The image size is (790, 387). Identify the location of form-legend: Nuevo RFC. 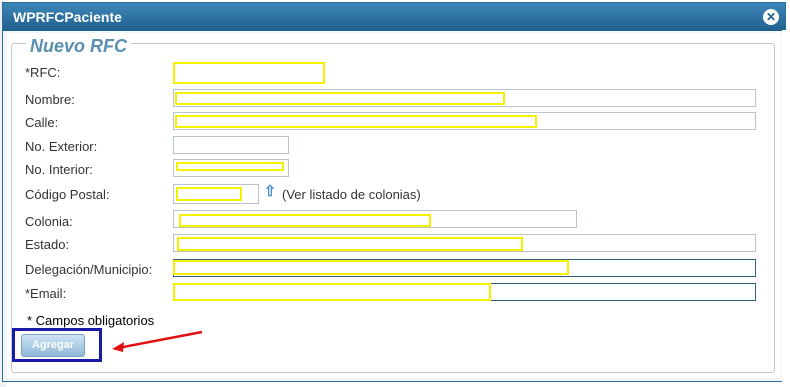
(79, 46).